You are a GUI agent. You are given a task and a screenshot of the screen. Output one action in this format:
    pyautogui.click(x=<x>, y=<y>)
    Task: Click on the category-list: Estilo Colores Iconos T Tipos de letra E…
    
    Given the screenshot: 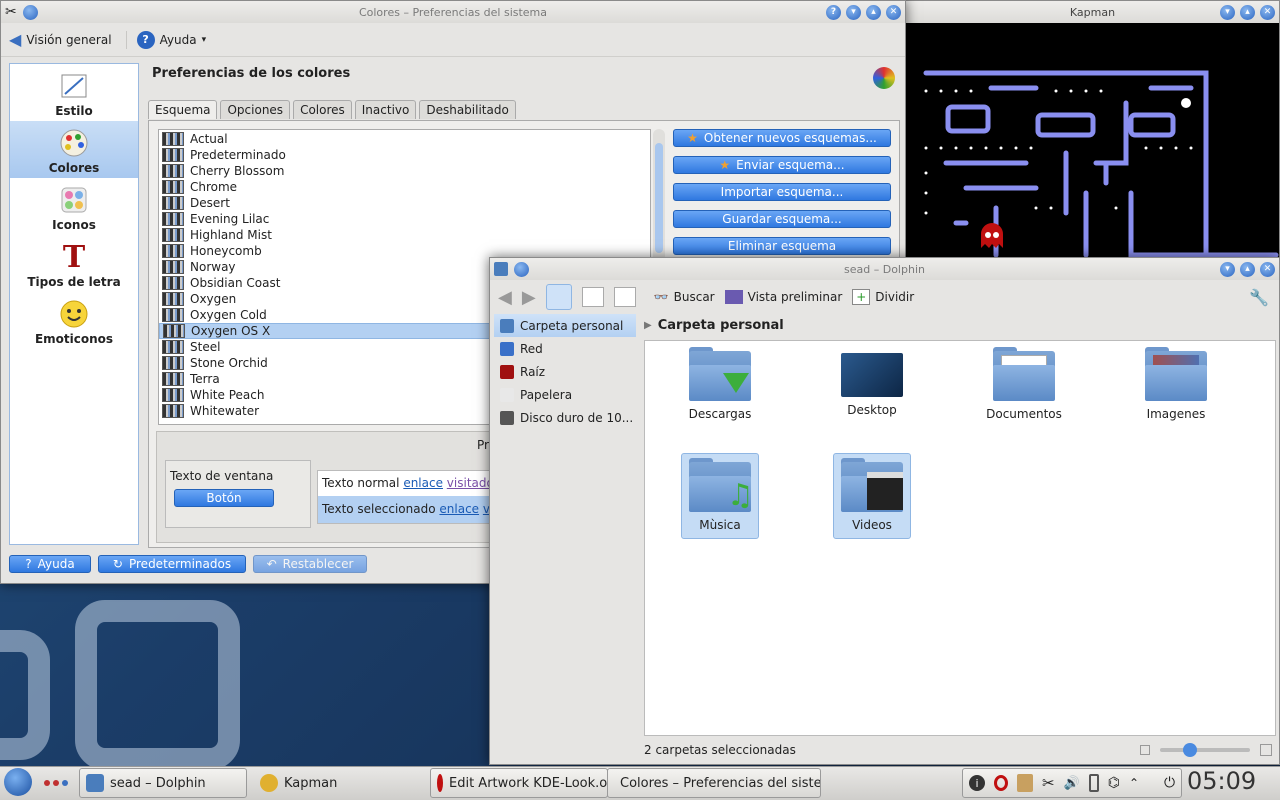 What is the action you would take?
    pyautogui.click(x=74, y=304)
    